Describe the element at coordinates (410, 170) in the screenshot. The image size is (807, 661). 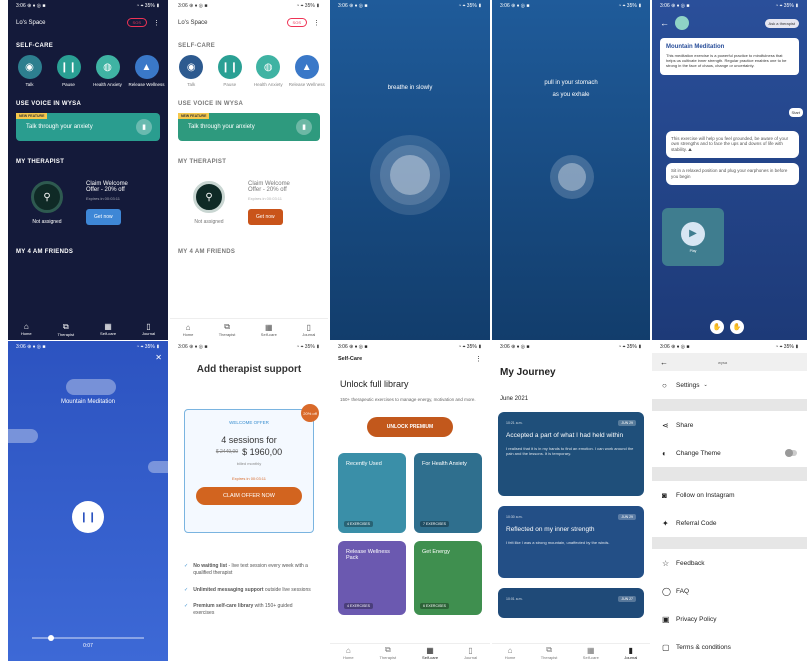
I see `screen-breathe-in: 3:06 ⊕ ♦ ◎ ■ ◔ ⌖ 35% ▮ breathe in slowly` at that location.